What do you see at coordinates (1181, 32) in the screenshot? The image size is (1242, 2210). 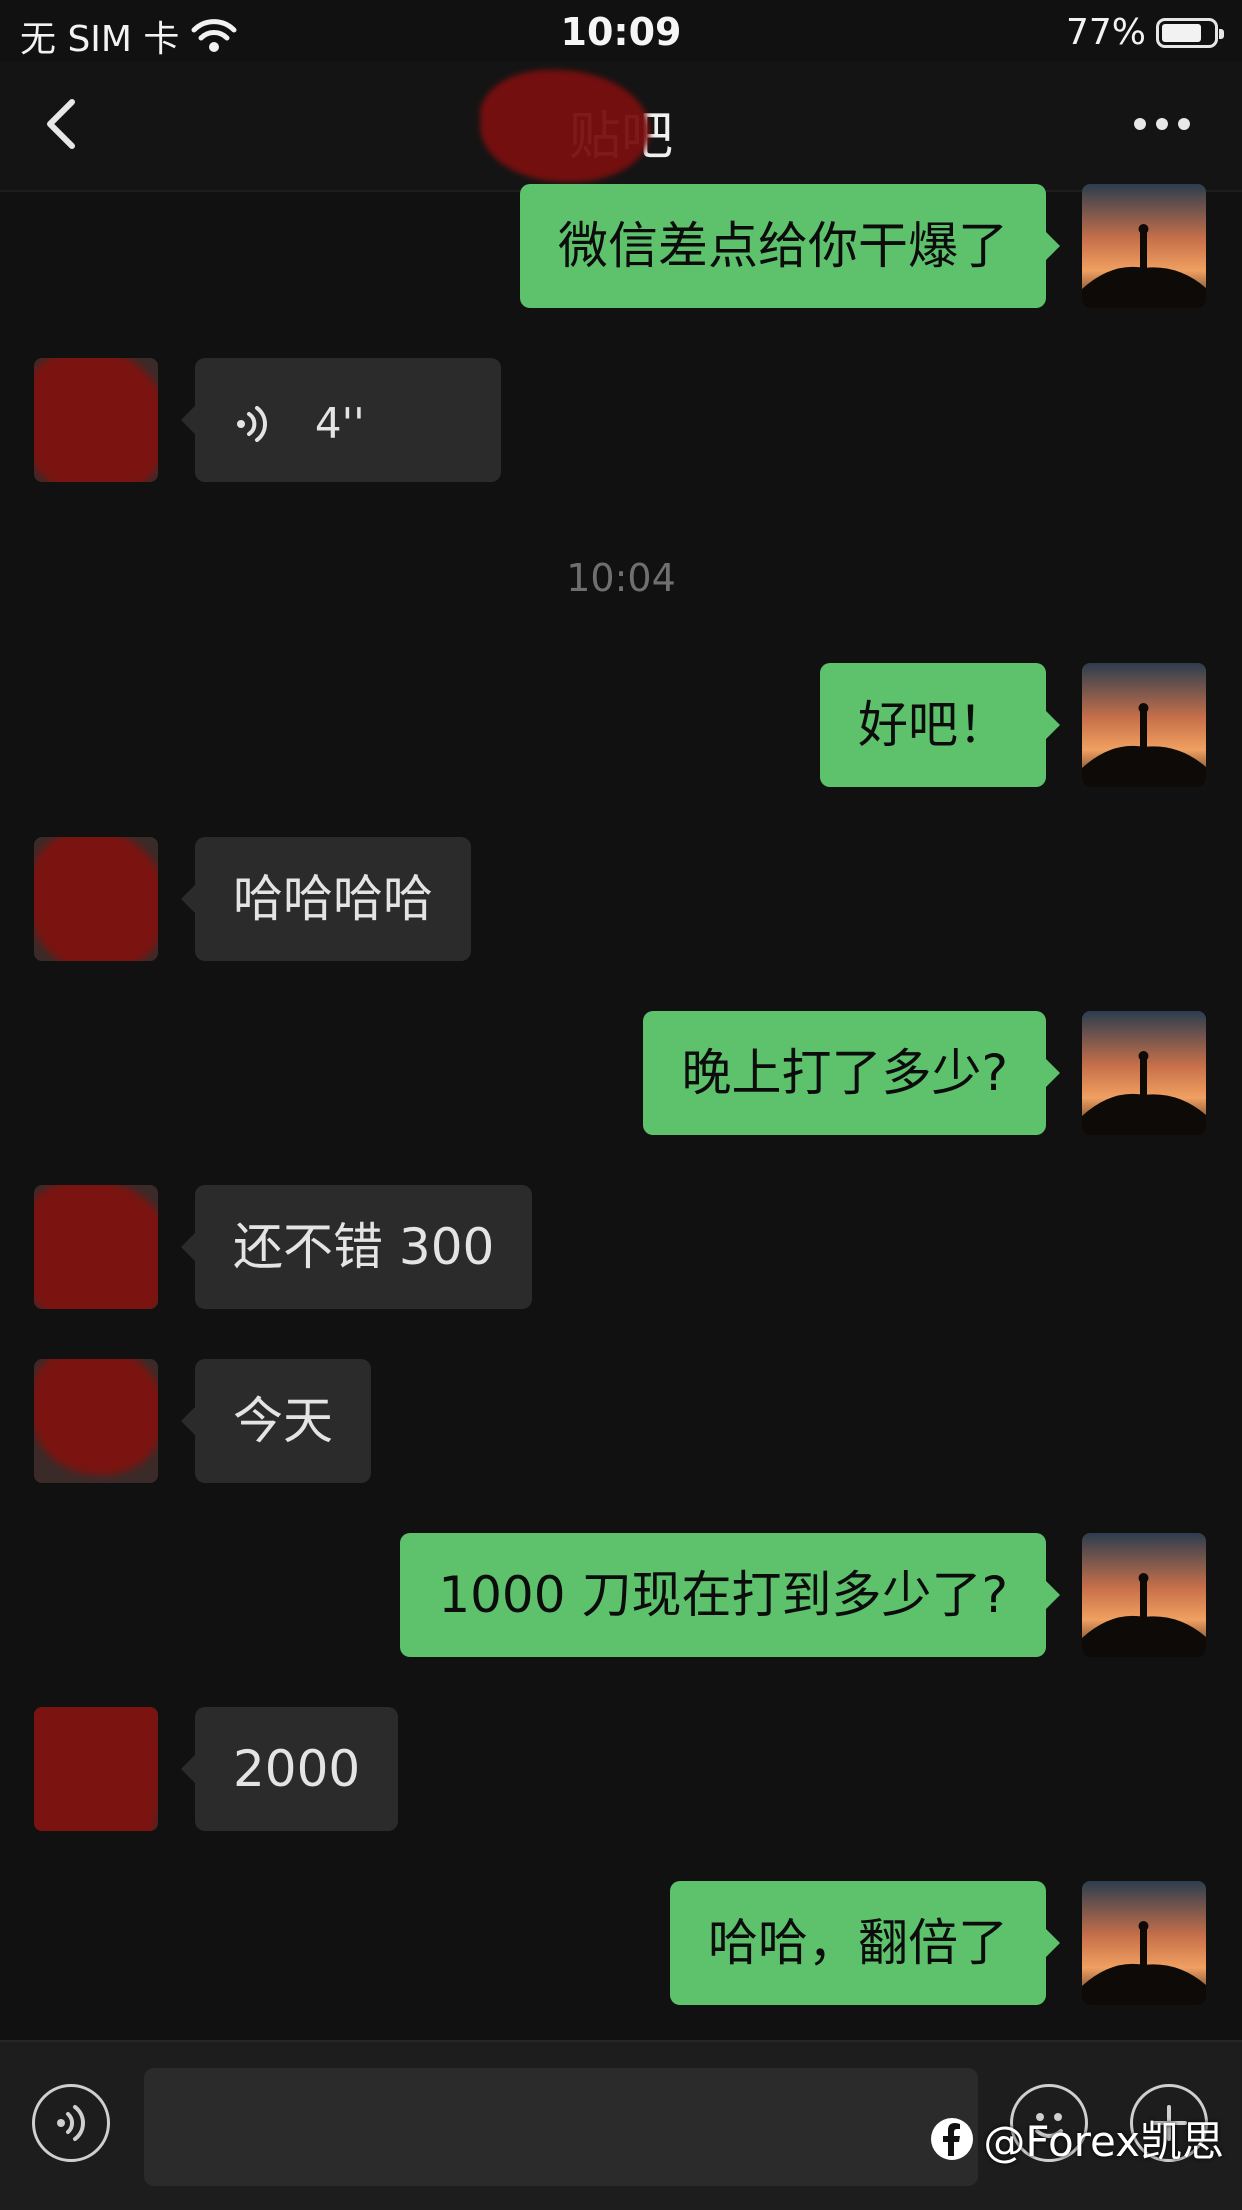 I see `battery-fill` at bounding box center [1181, 32].